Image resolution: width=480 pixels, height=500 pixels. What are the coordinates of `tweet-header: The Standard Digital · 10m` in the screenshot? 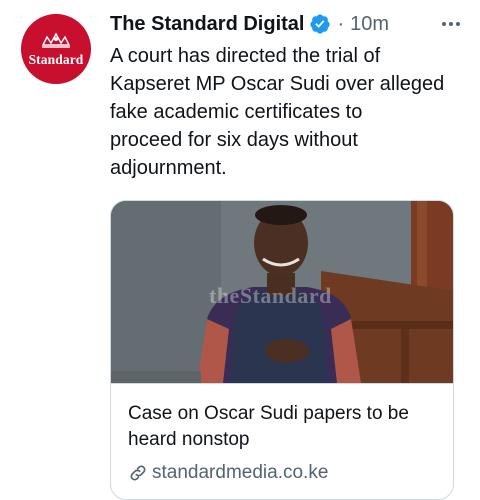 It's located at (285, 24).